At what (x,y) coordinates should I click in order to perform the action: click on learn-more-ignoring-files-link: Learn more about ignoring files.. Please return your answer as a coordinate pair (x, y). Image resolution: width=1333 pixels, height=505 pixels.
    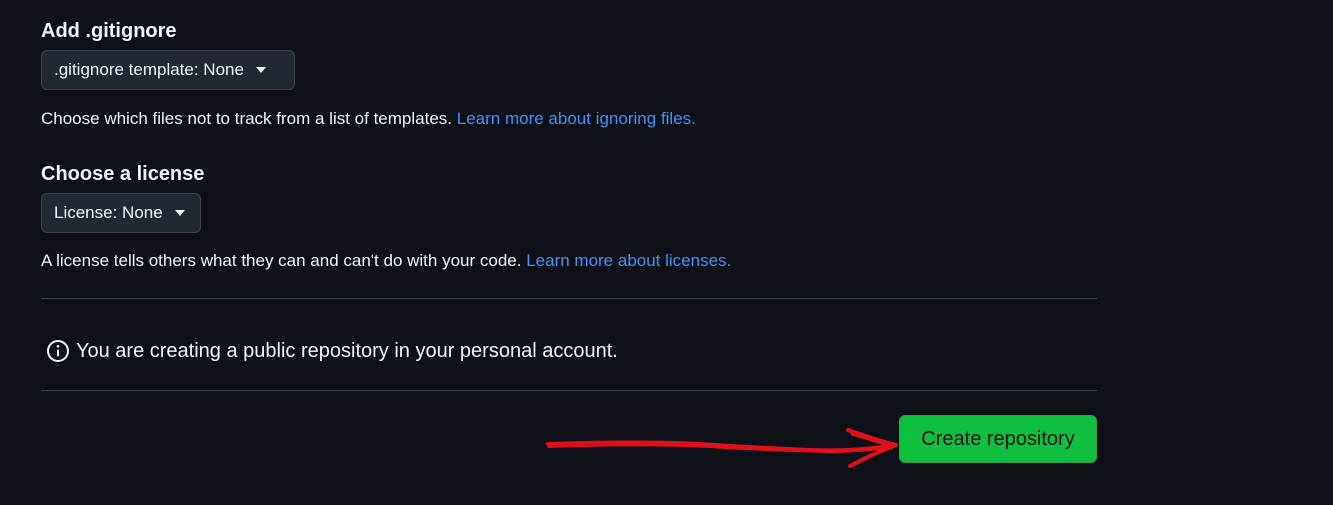
    Looking at the image, I should click on (576, 118).